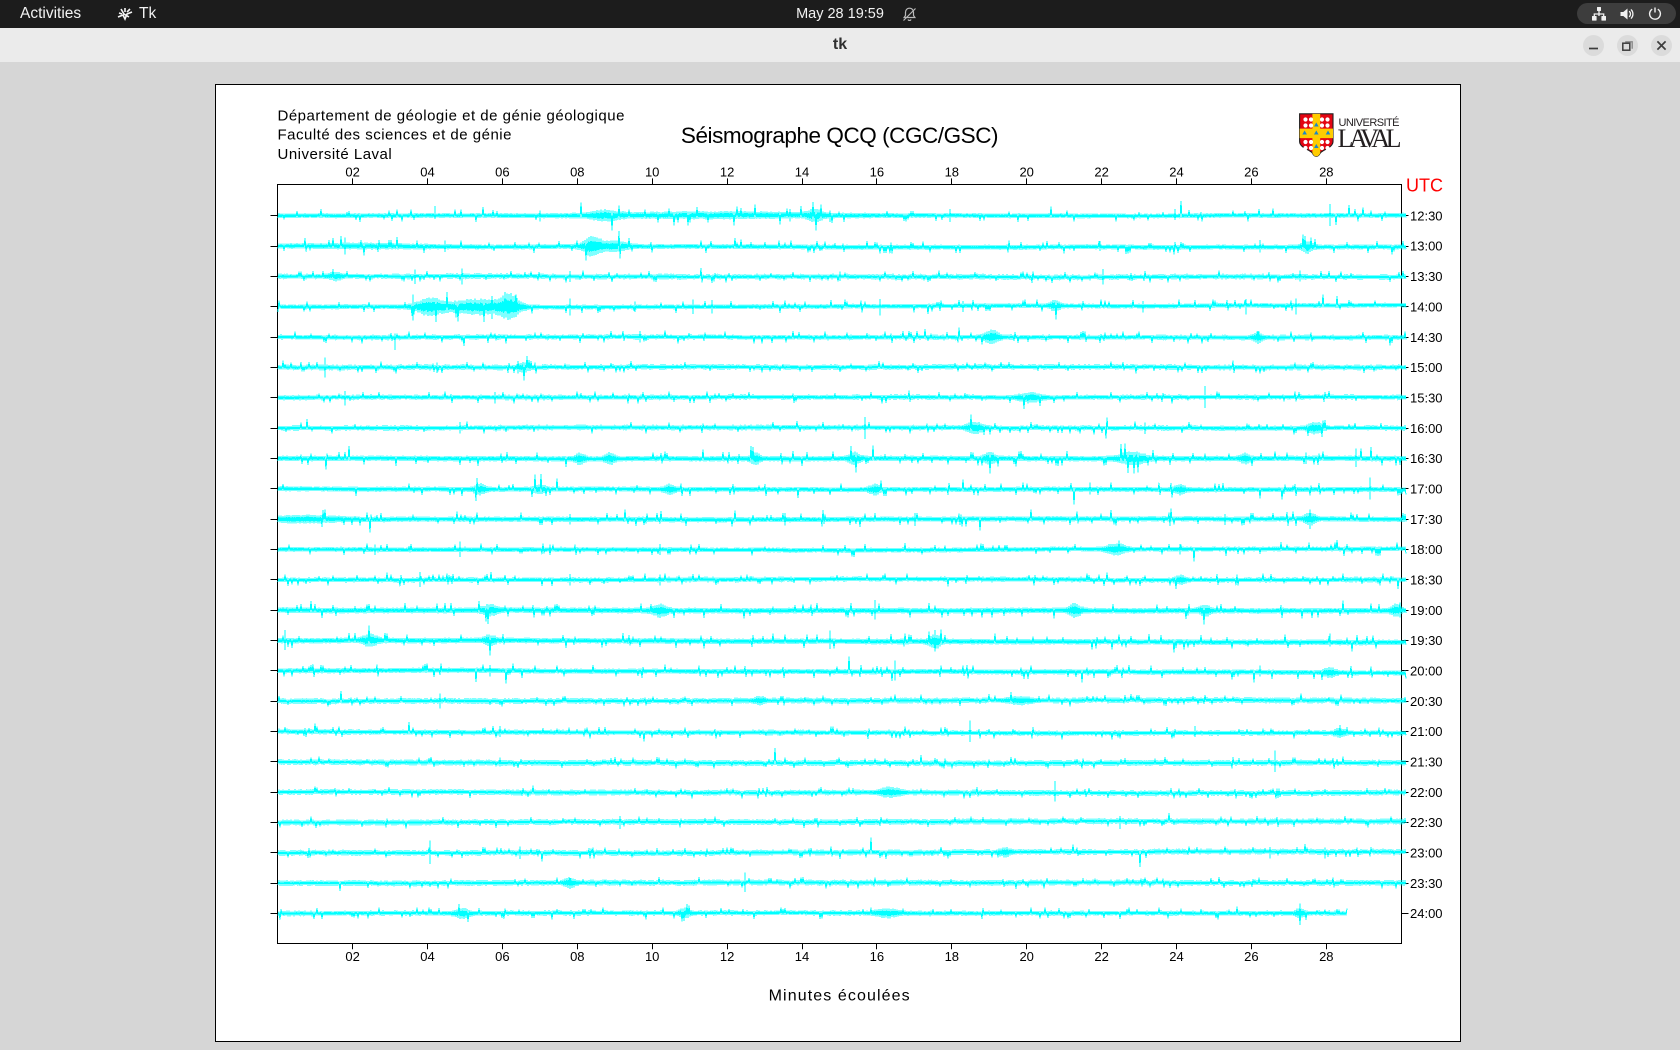 The height and width of the screenshot is (1050, 1680). What do you see at coordinates (1426, 337) in the screenshot?
I see `svg-text: 14:30` at bounding box center [1426, 337].